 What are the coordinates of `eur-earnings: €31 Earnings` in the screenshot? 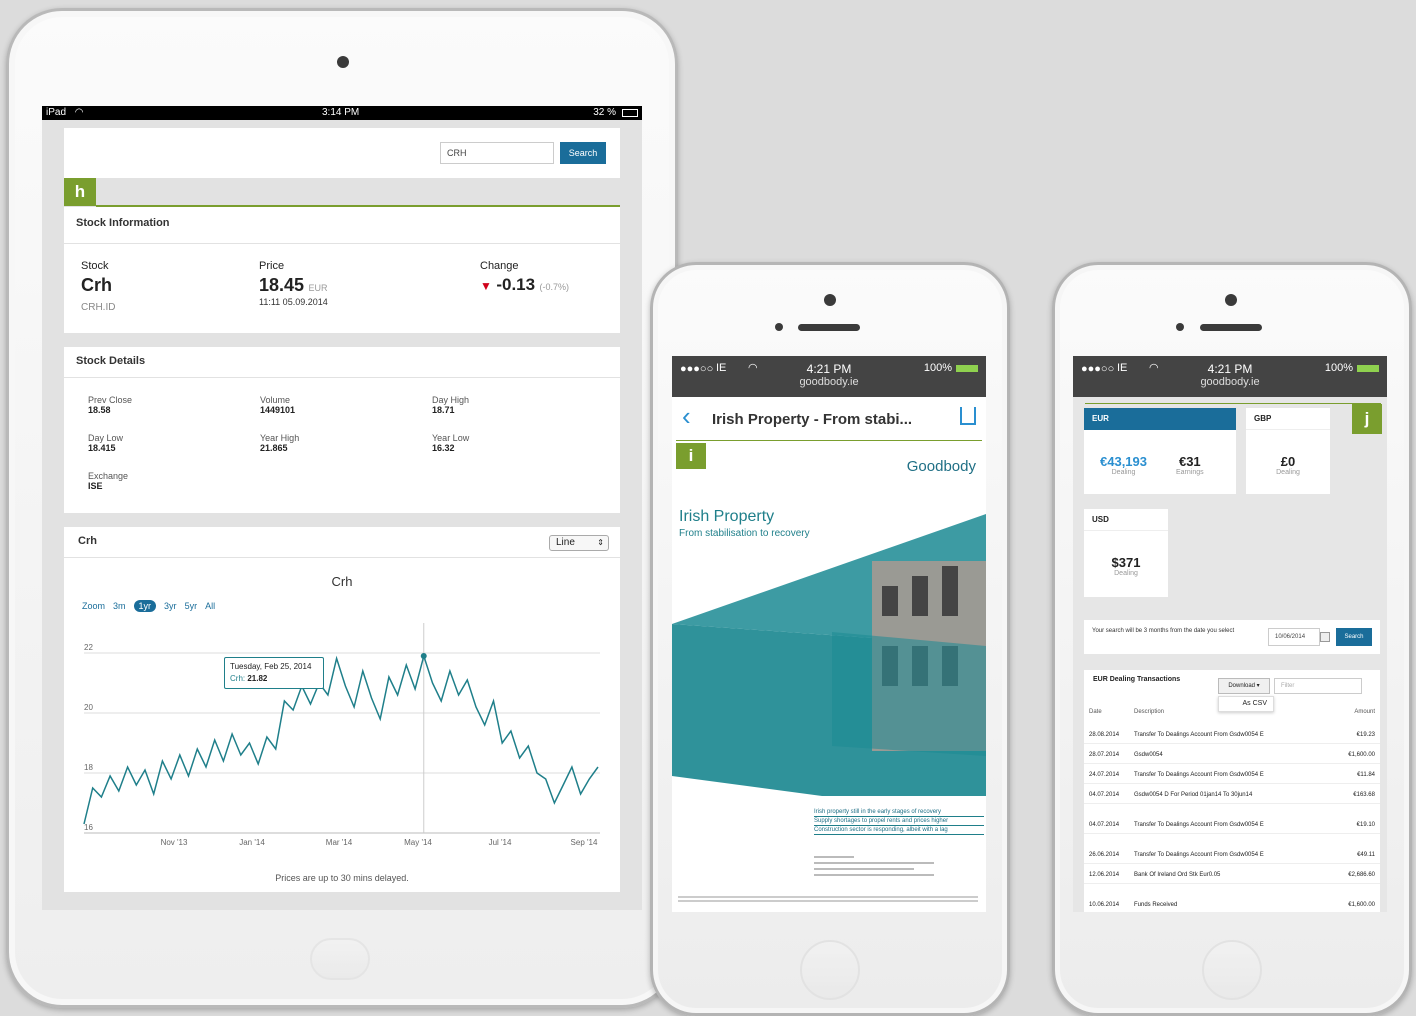 It's located at (1190, 465).